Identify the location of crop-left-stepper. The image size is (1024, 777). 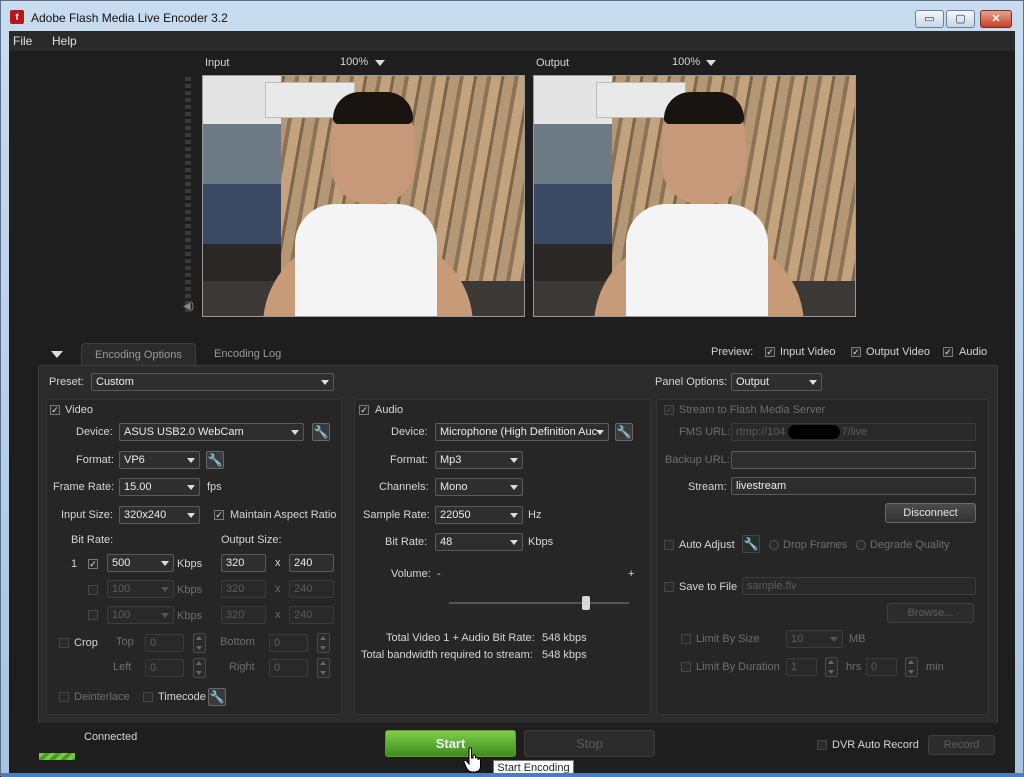
(199, 668).